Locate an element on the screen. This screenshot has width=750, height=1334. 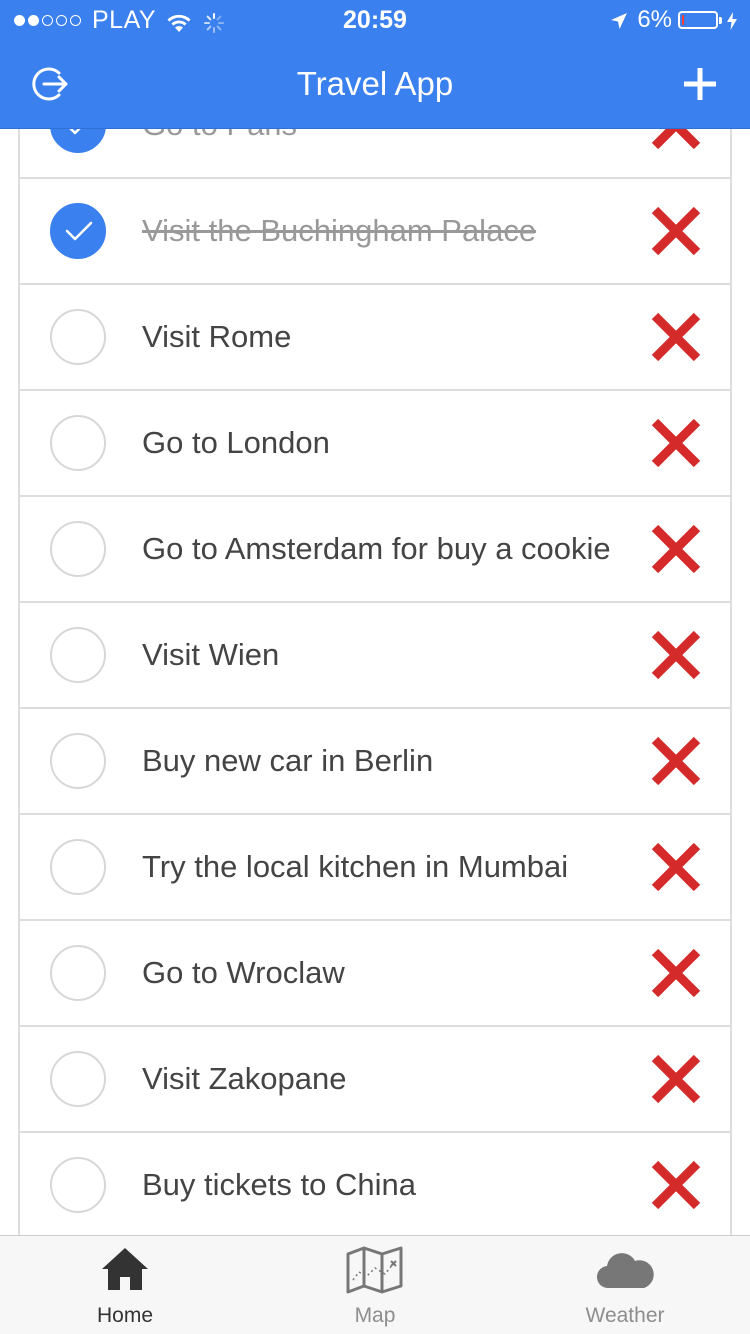
tab-home-label: Home is located at coordinates (125, 1315).